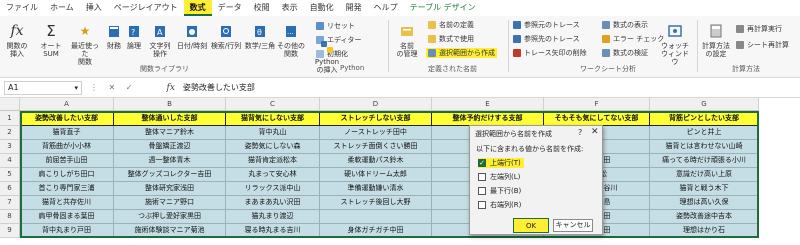  What do you see at coordinates (10, 118) in the screenshot?
I see `row-header: 1` at bounding box center [10, 118].